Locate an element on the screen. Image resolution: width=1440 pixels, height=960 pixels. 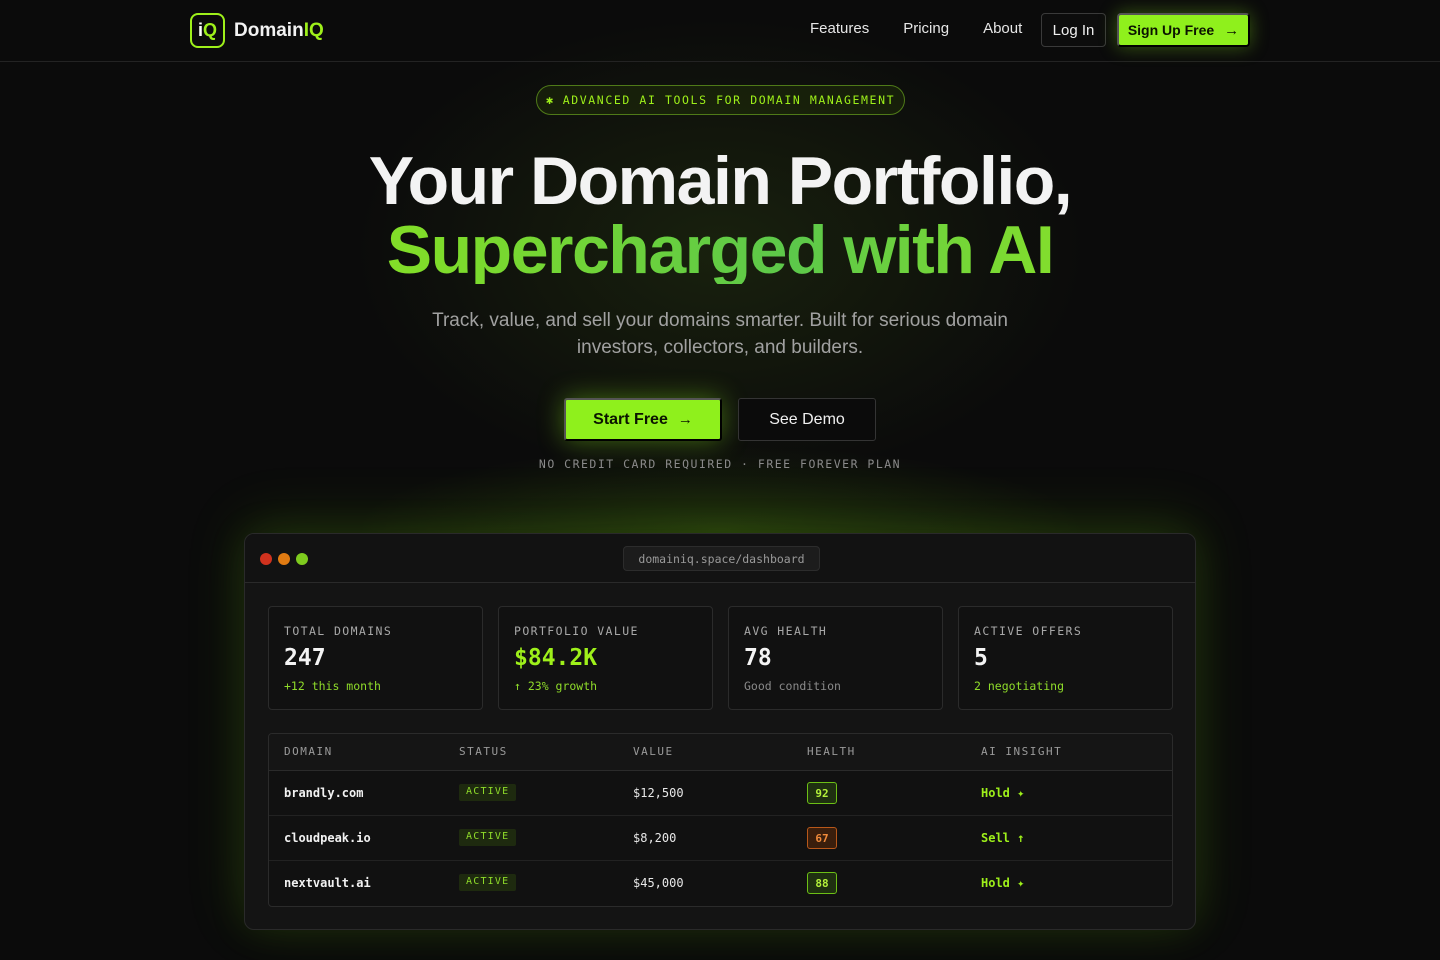
health-score-badge: 67 is located at coordinates (822, 838).